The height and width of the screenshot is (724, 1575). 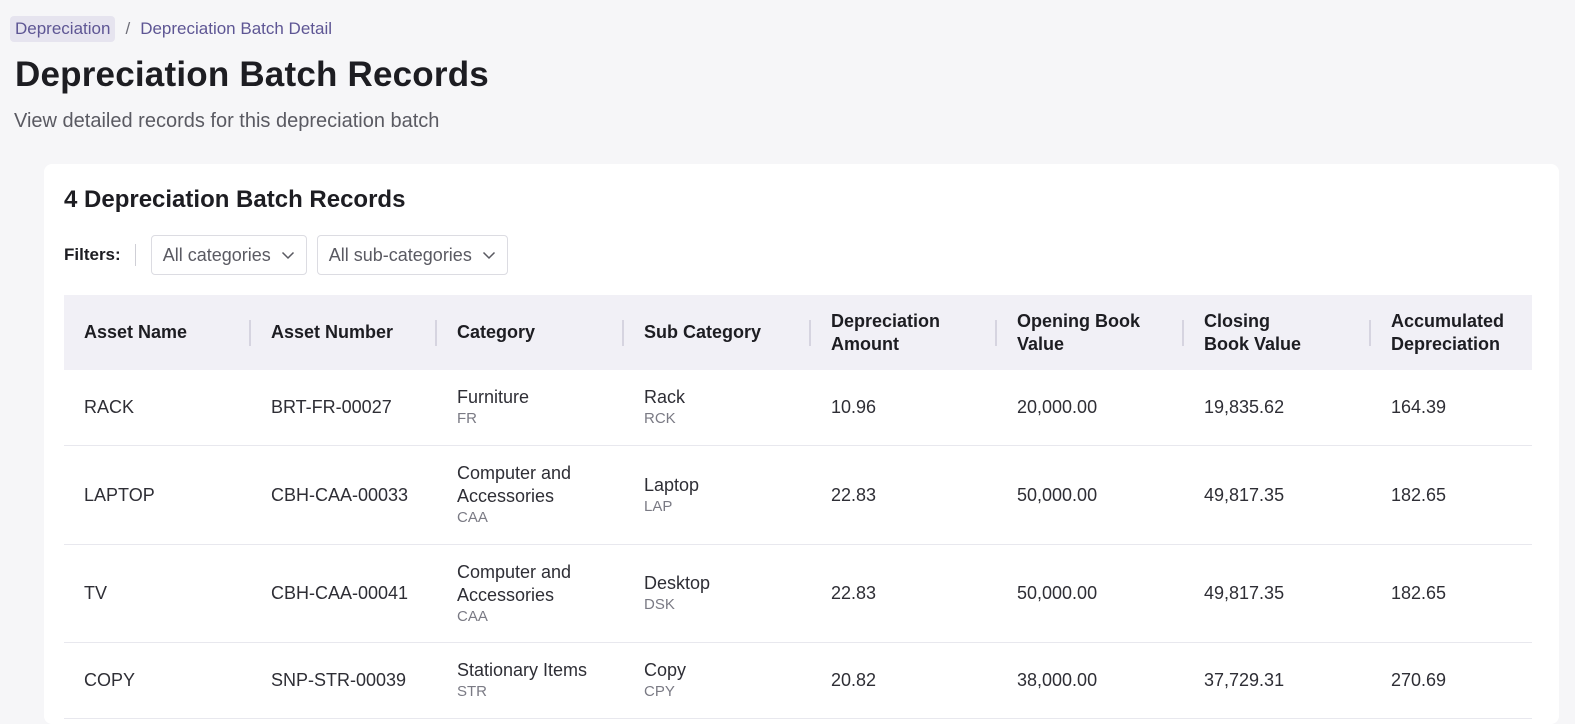 I want to click on sub-category-name: Laptop, so click(x=672, y=484).